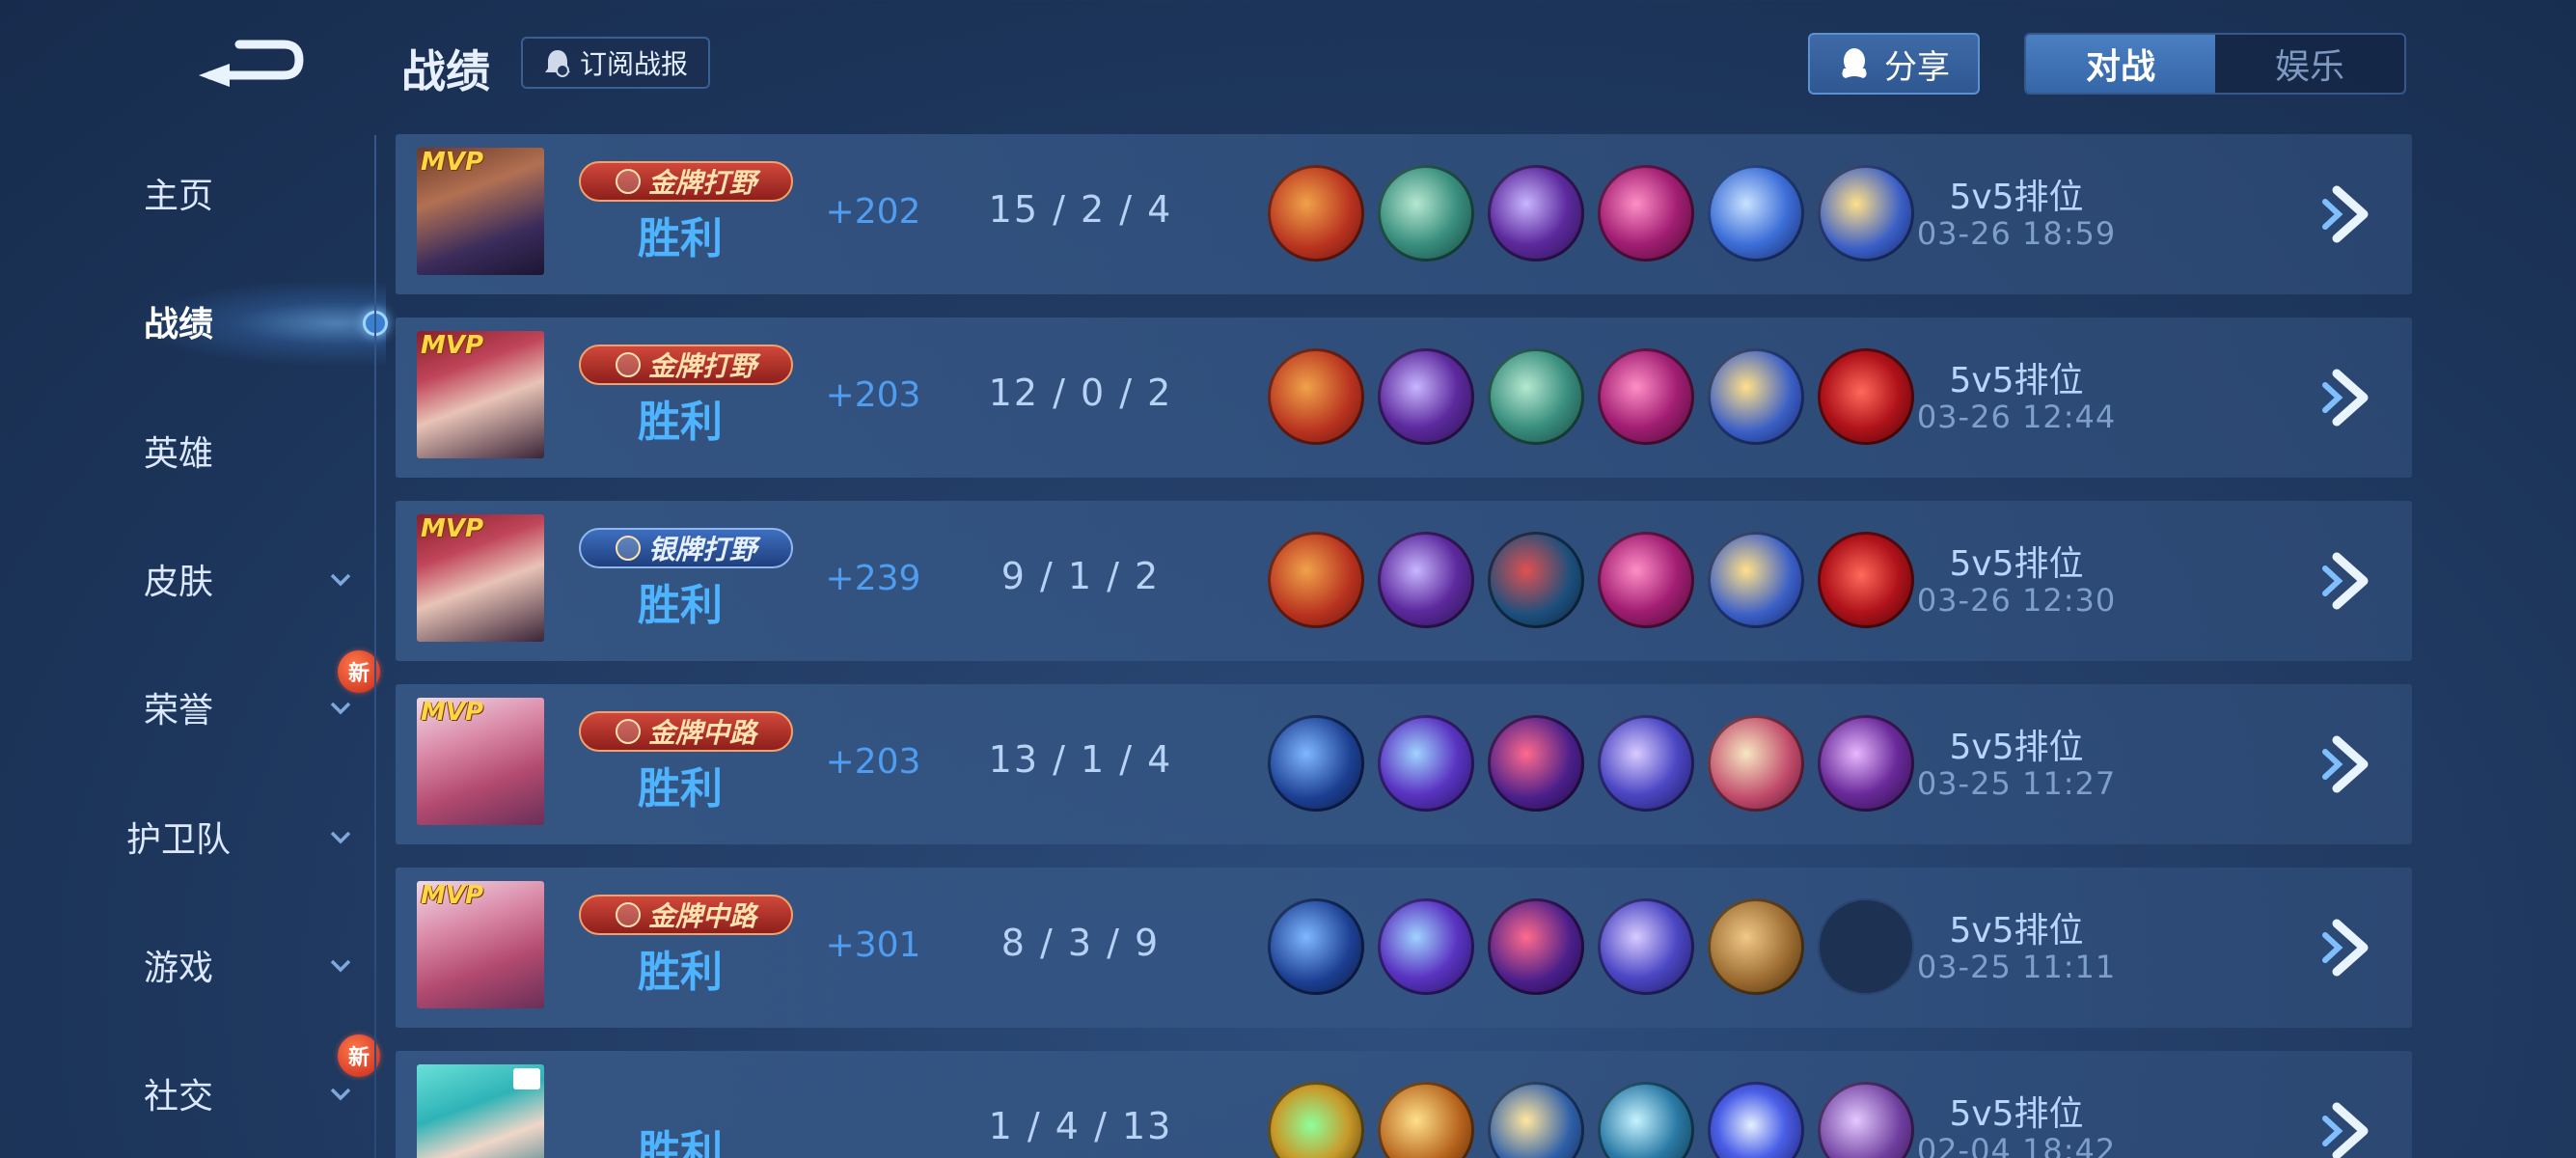 Image resolution: width=2576 pixels, height=1158 pixels. I want to click on sidebar-item-social: 社交, so click(251, 1093).